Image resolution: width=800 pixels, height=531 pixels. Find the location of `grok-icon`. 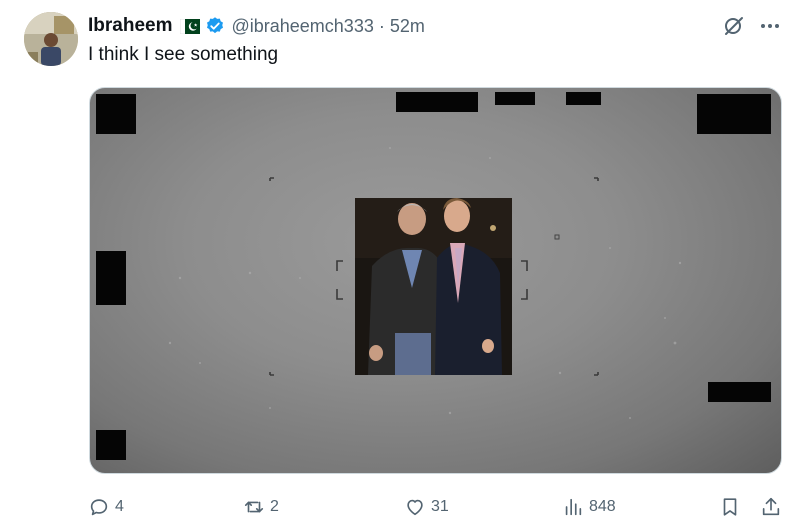

grok-icon is located at coordinates (734, 26).